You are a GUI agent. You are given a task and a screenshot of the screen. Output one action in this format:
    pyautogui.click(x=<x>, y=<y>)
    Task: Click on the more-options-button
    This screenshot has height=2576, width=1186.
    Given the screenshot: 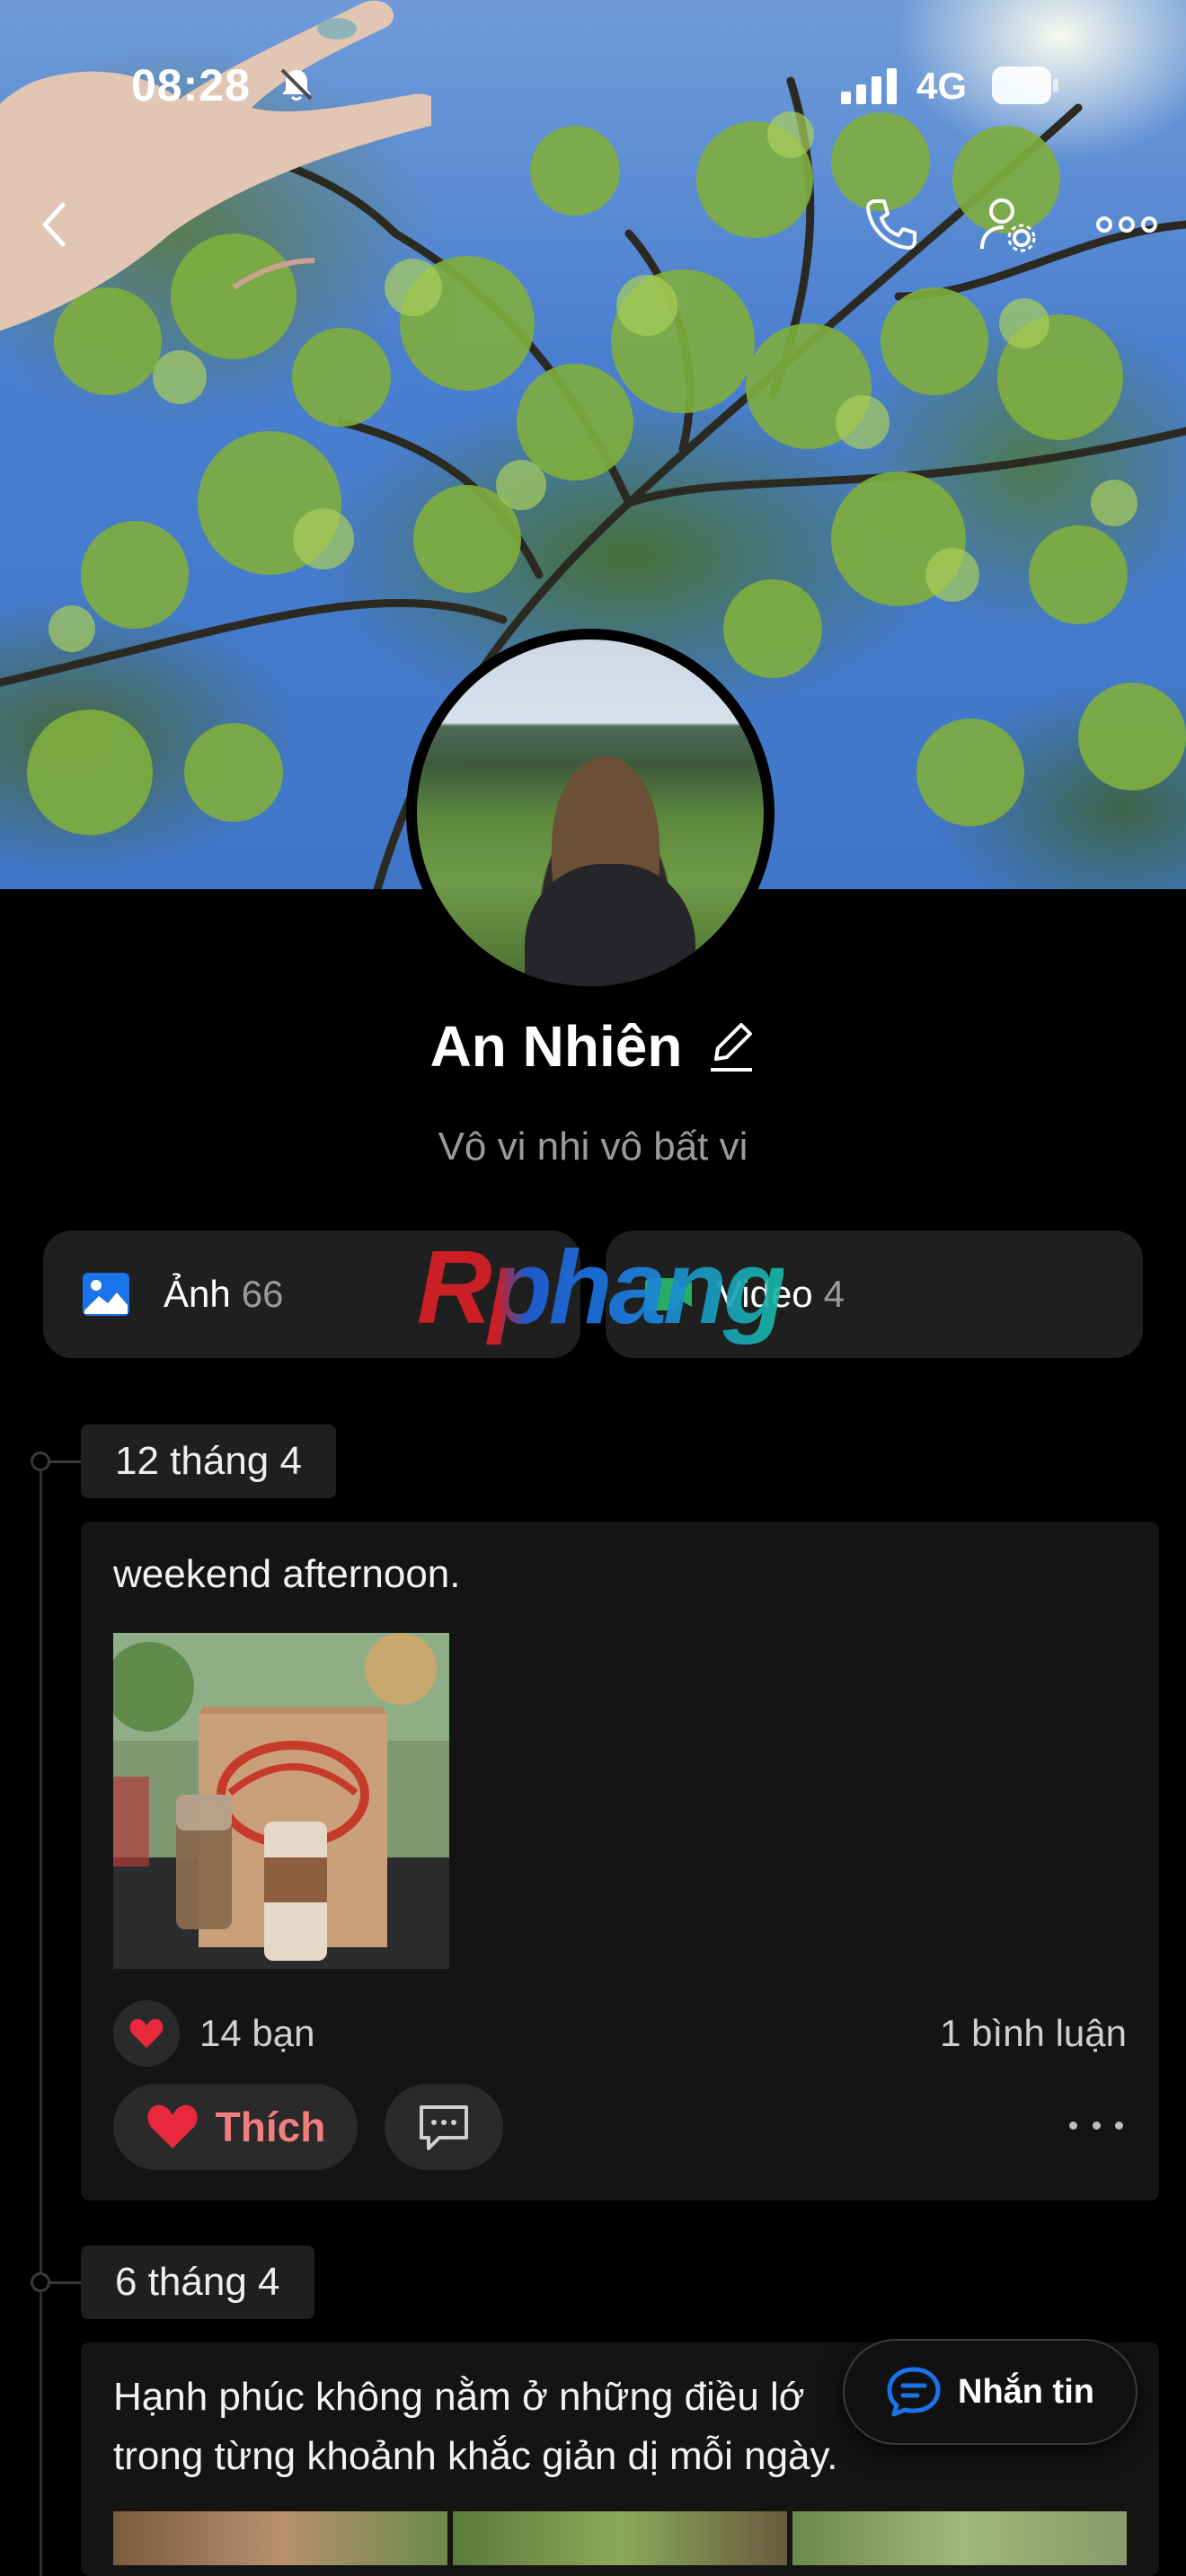 What is the action you would take?
    pyautogui.click(x=1127, y=224)
    